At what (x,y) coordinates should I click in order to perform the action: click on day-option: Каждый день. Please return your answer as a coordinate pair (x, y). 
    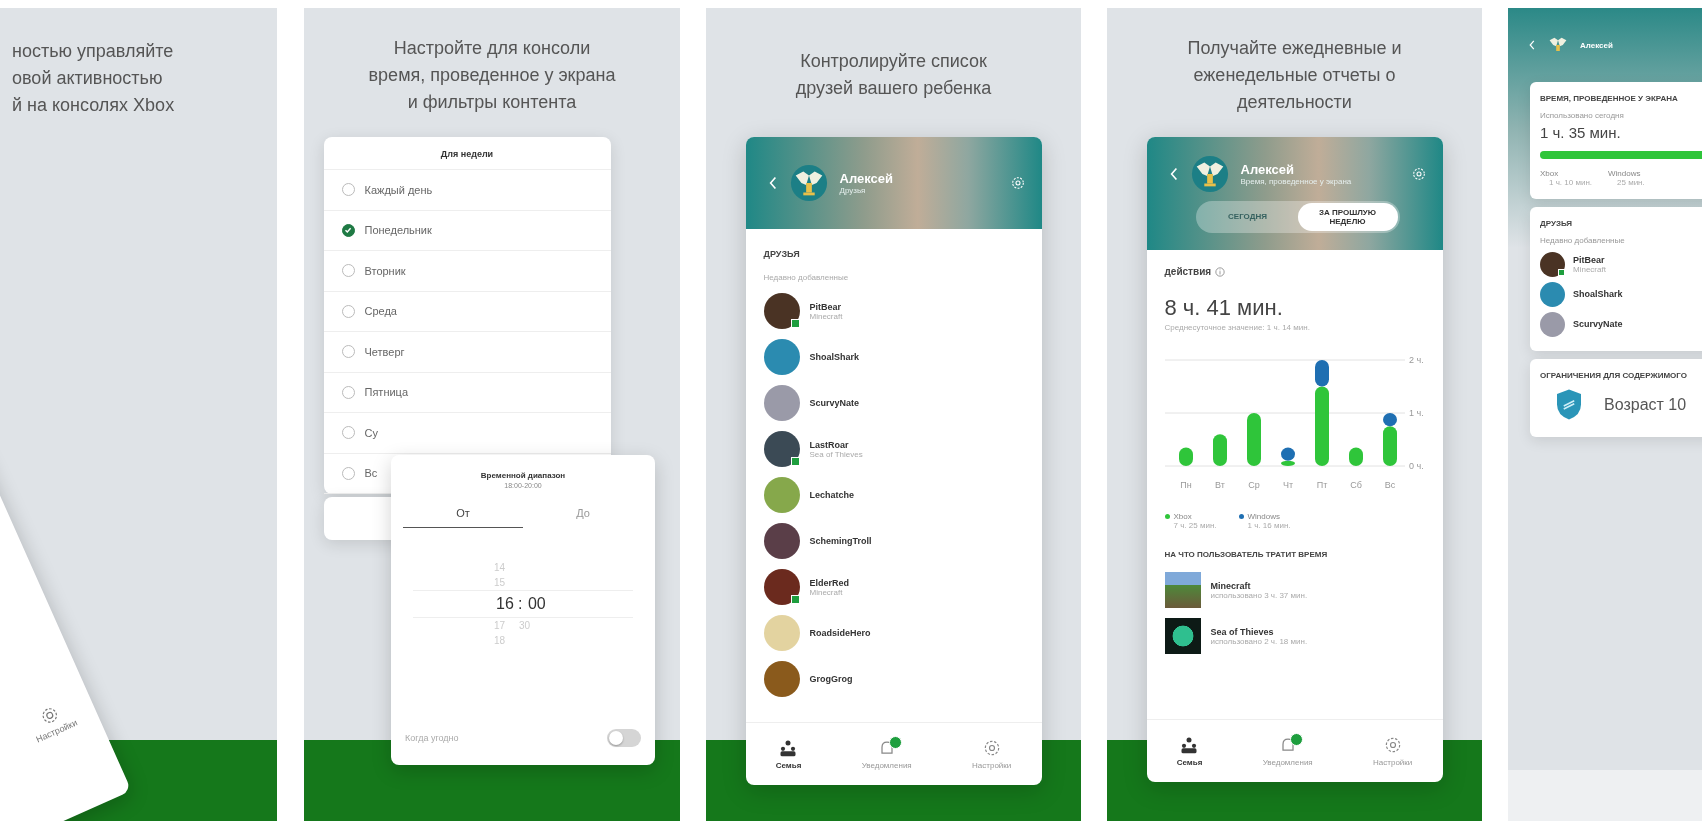
    Looking at the image, I should click on (467, 190).